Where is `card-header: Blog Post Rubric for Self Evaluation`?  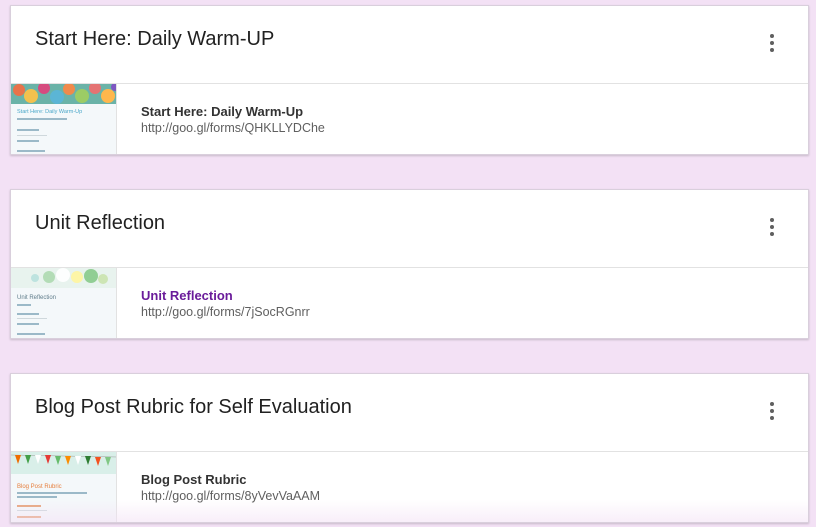 card-header: Blog Post Rubric for Self Evaluation is located at coordinates (409, 413).